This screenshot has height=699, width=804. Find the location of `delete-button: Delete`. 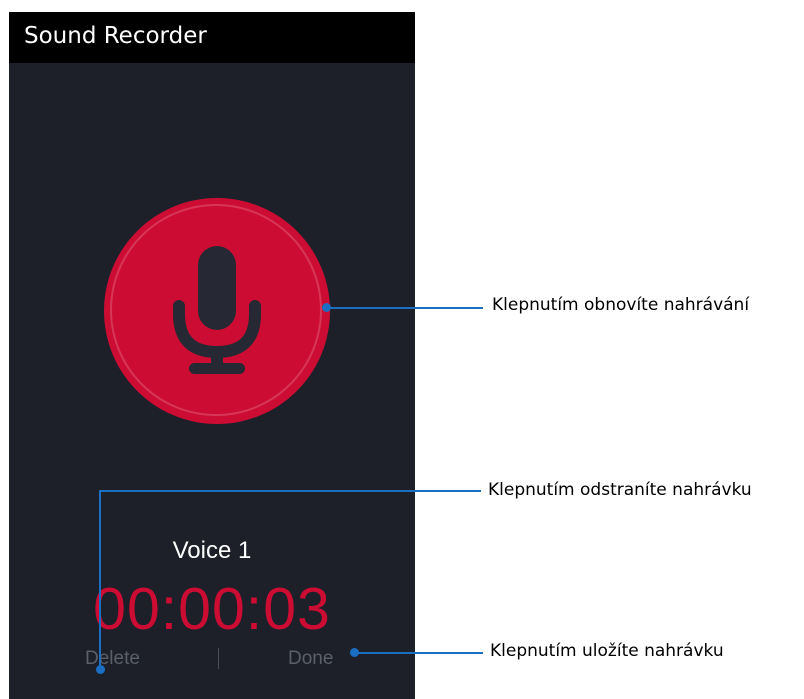

delete-button: Delete is located at coordinates (112, 659).